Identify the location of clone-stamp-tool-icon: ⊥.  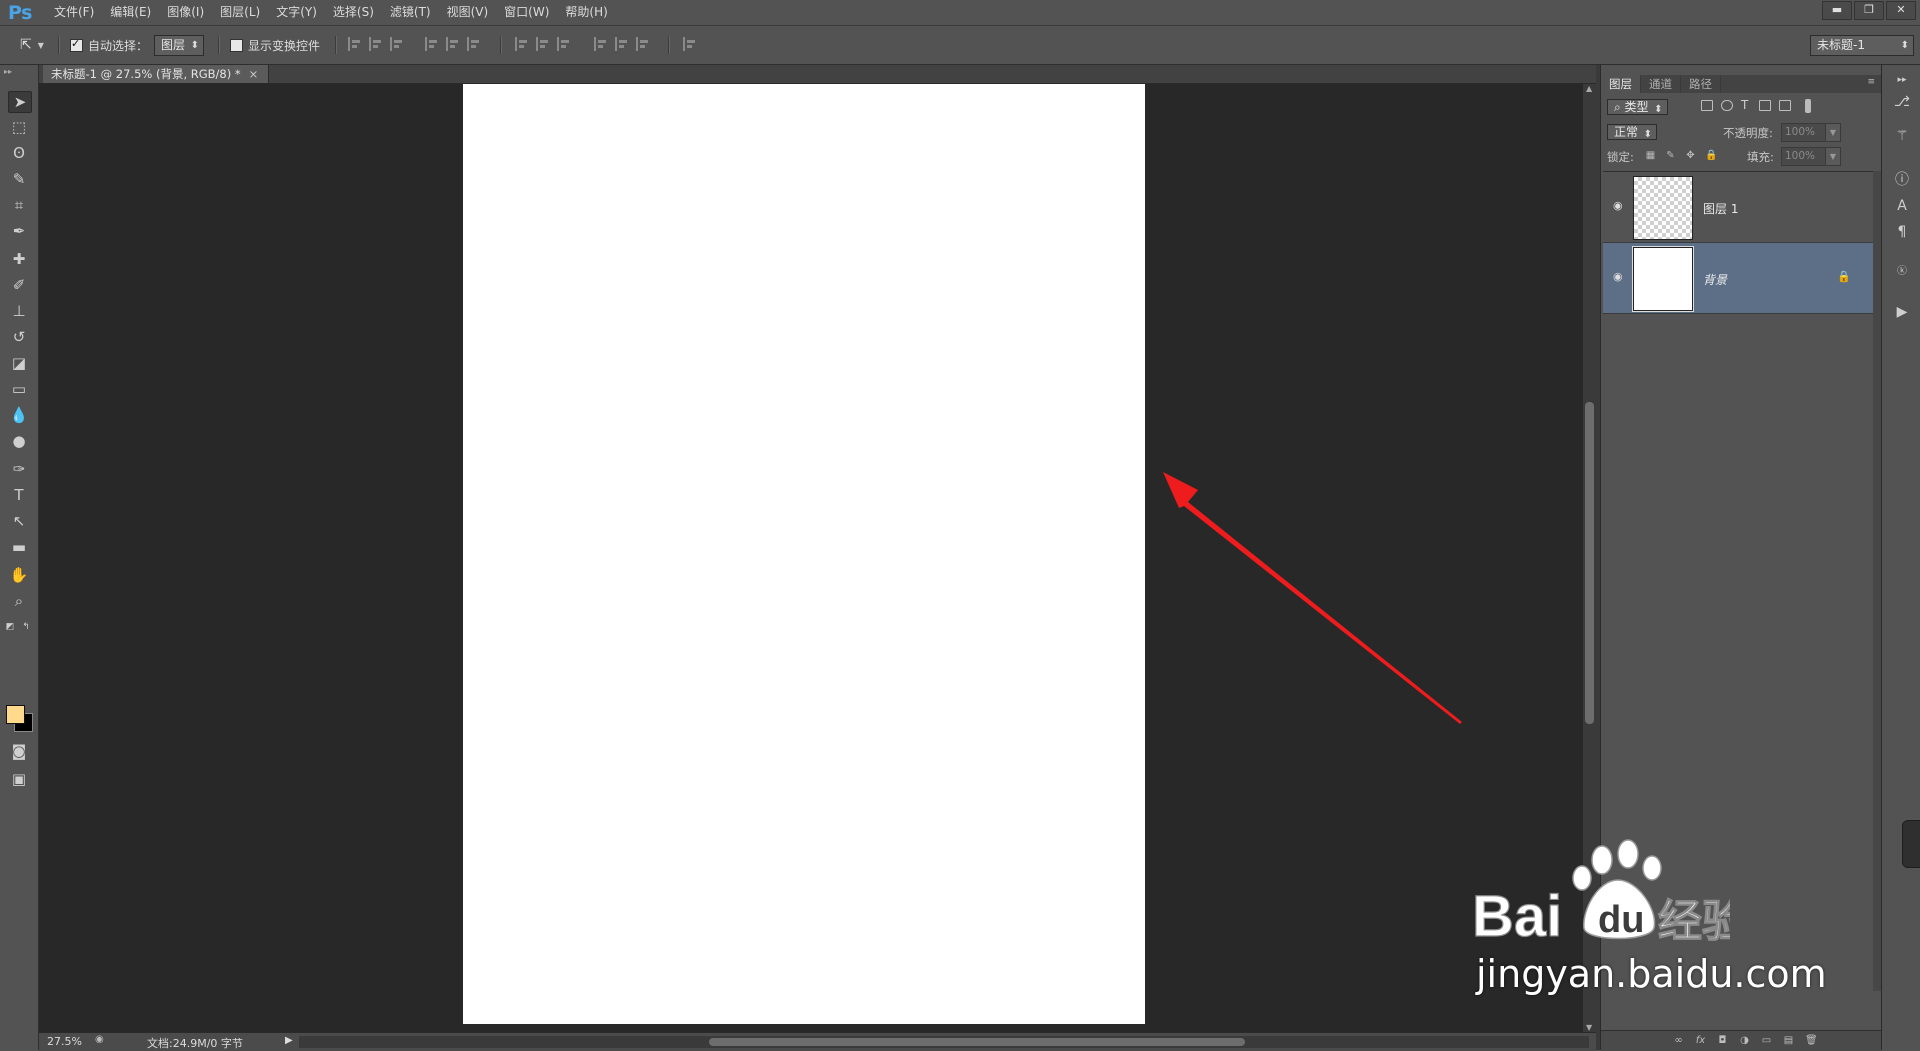
(19, 311).